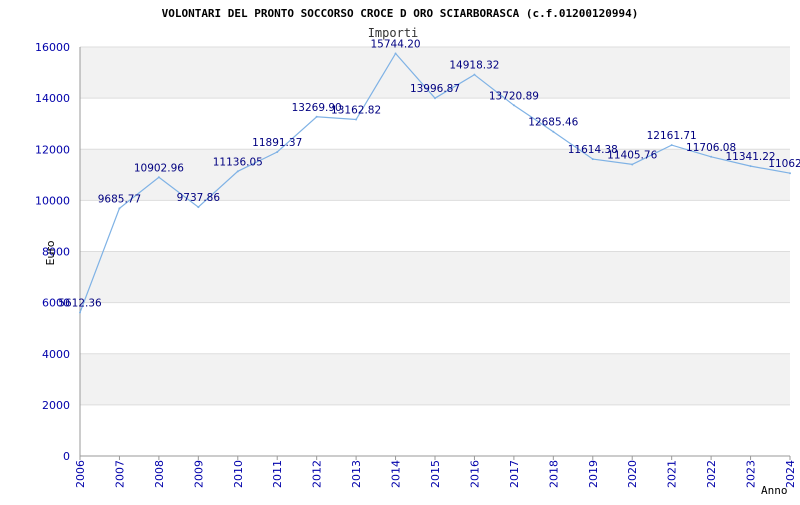 This screenshot has width=800, height=505. What do you see at coordinates (159, 474) in the screenshot?
I see `x-tick-label: 2008` at bounding box center [159, 474].